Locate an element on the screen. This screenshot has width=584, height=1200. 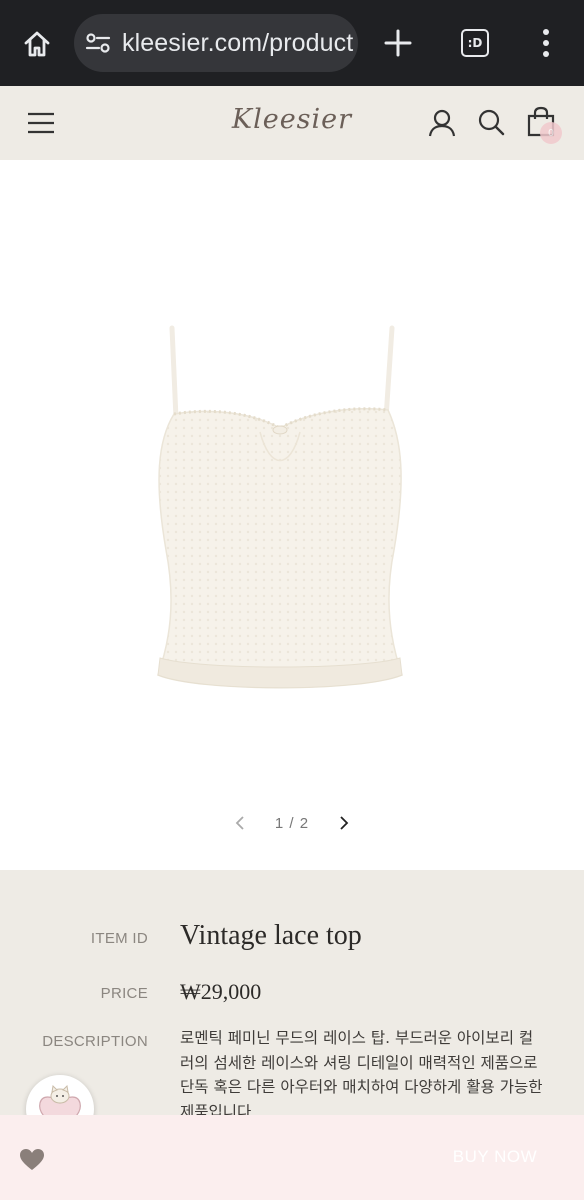
chevron-right-icon is located at coordinates (344, 823).